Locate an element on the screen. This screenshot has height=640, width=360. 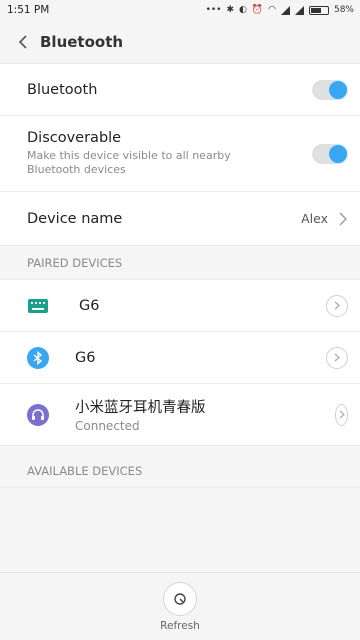
refresh-icon is located at coordinates (180, 598).